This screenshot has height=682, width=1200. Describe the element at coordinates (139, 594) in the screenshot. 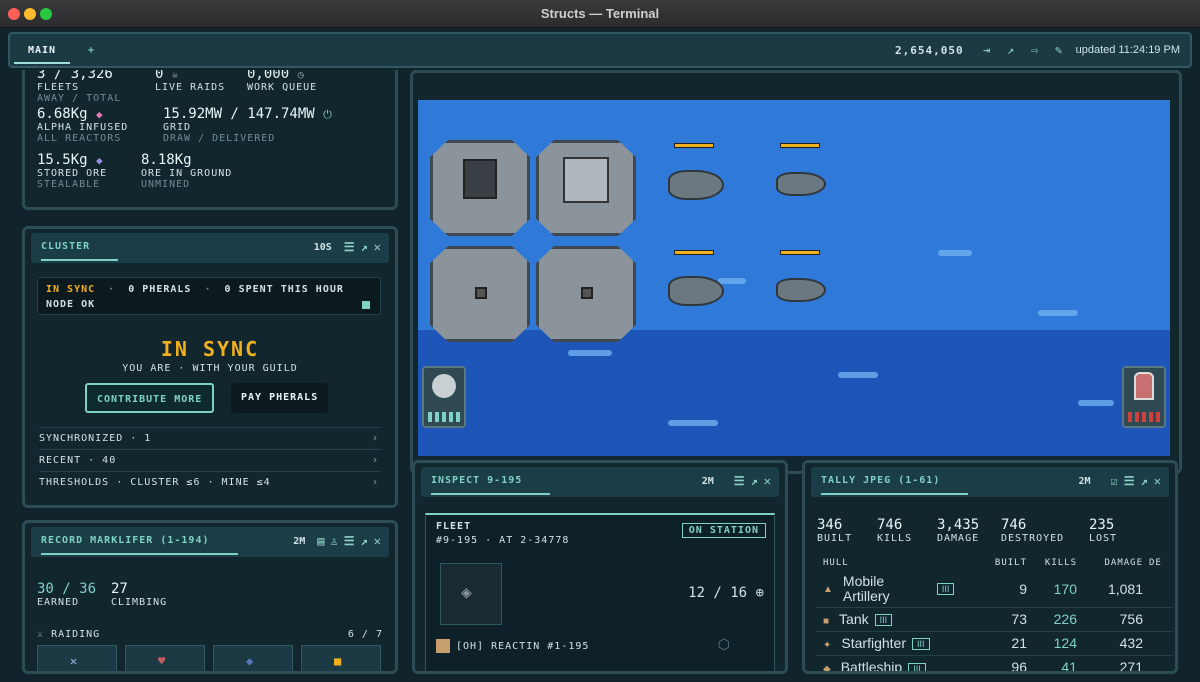

I see `climbing-stat: 27 CLIMBING` at that location.